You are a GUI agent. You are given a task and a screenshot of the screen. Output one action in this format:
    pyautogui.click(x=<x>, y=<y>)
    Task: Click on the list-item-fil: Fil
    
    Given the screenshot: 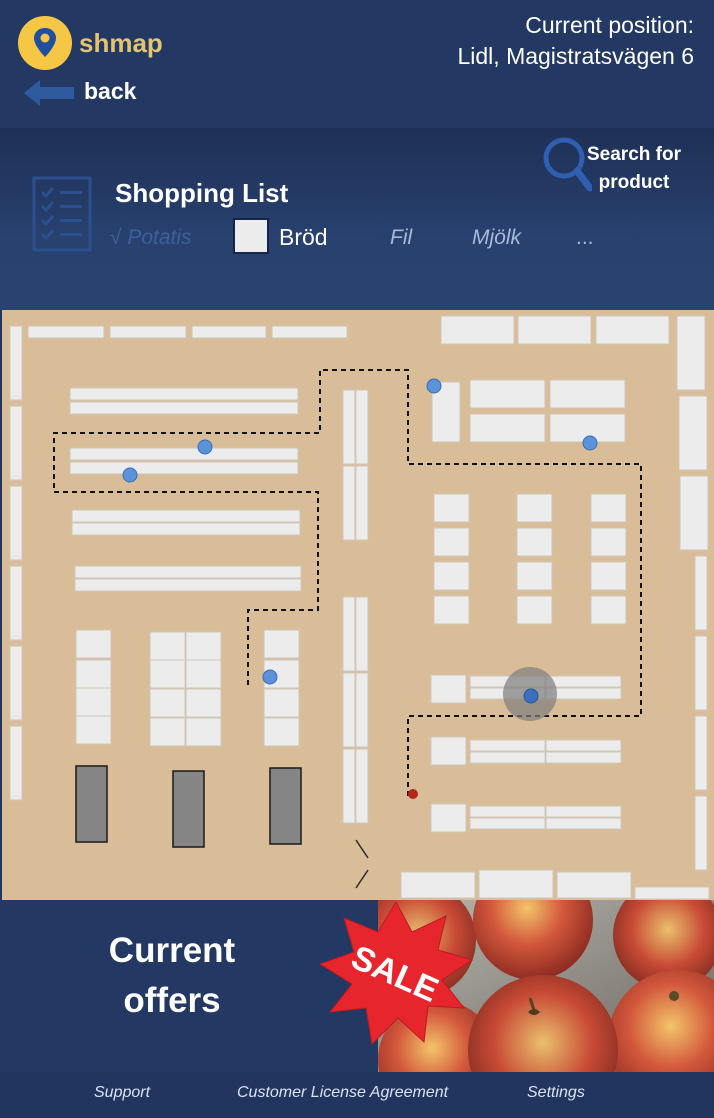 What is the action you would take?
    pyautogui.click(x=401, y=238)
    